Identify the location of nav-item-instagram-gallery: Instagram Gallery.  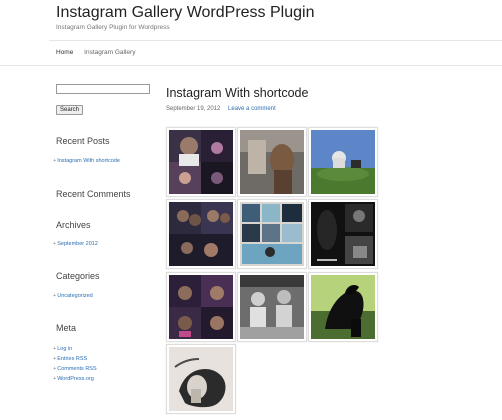
(109, 52).